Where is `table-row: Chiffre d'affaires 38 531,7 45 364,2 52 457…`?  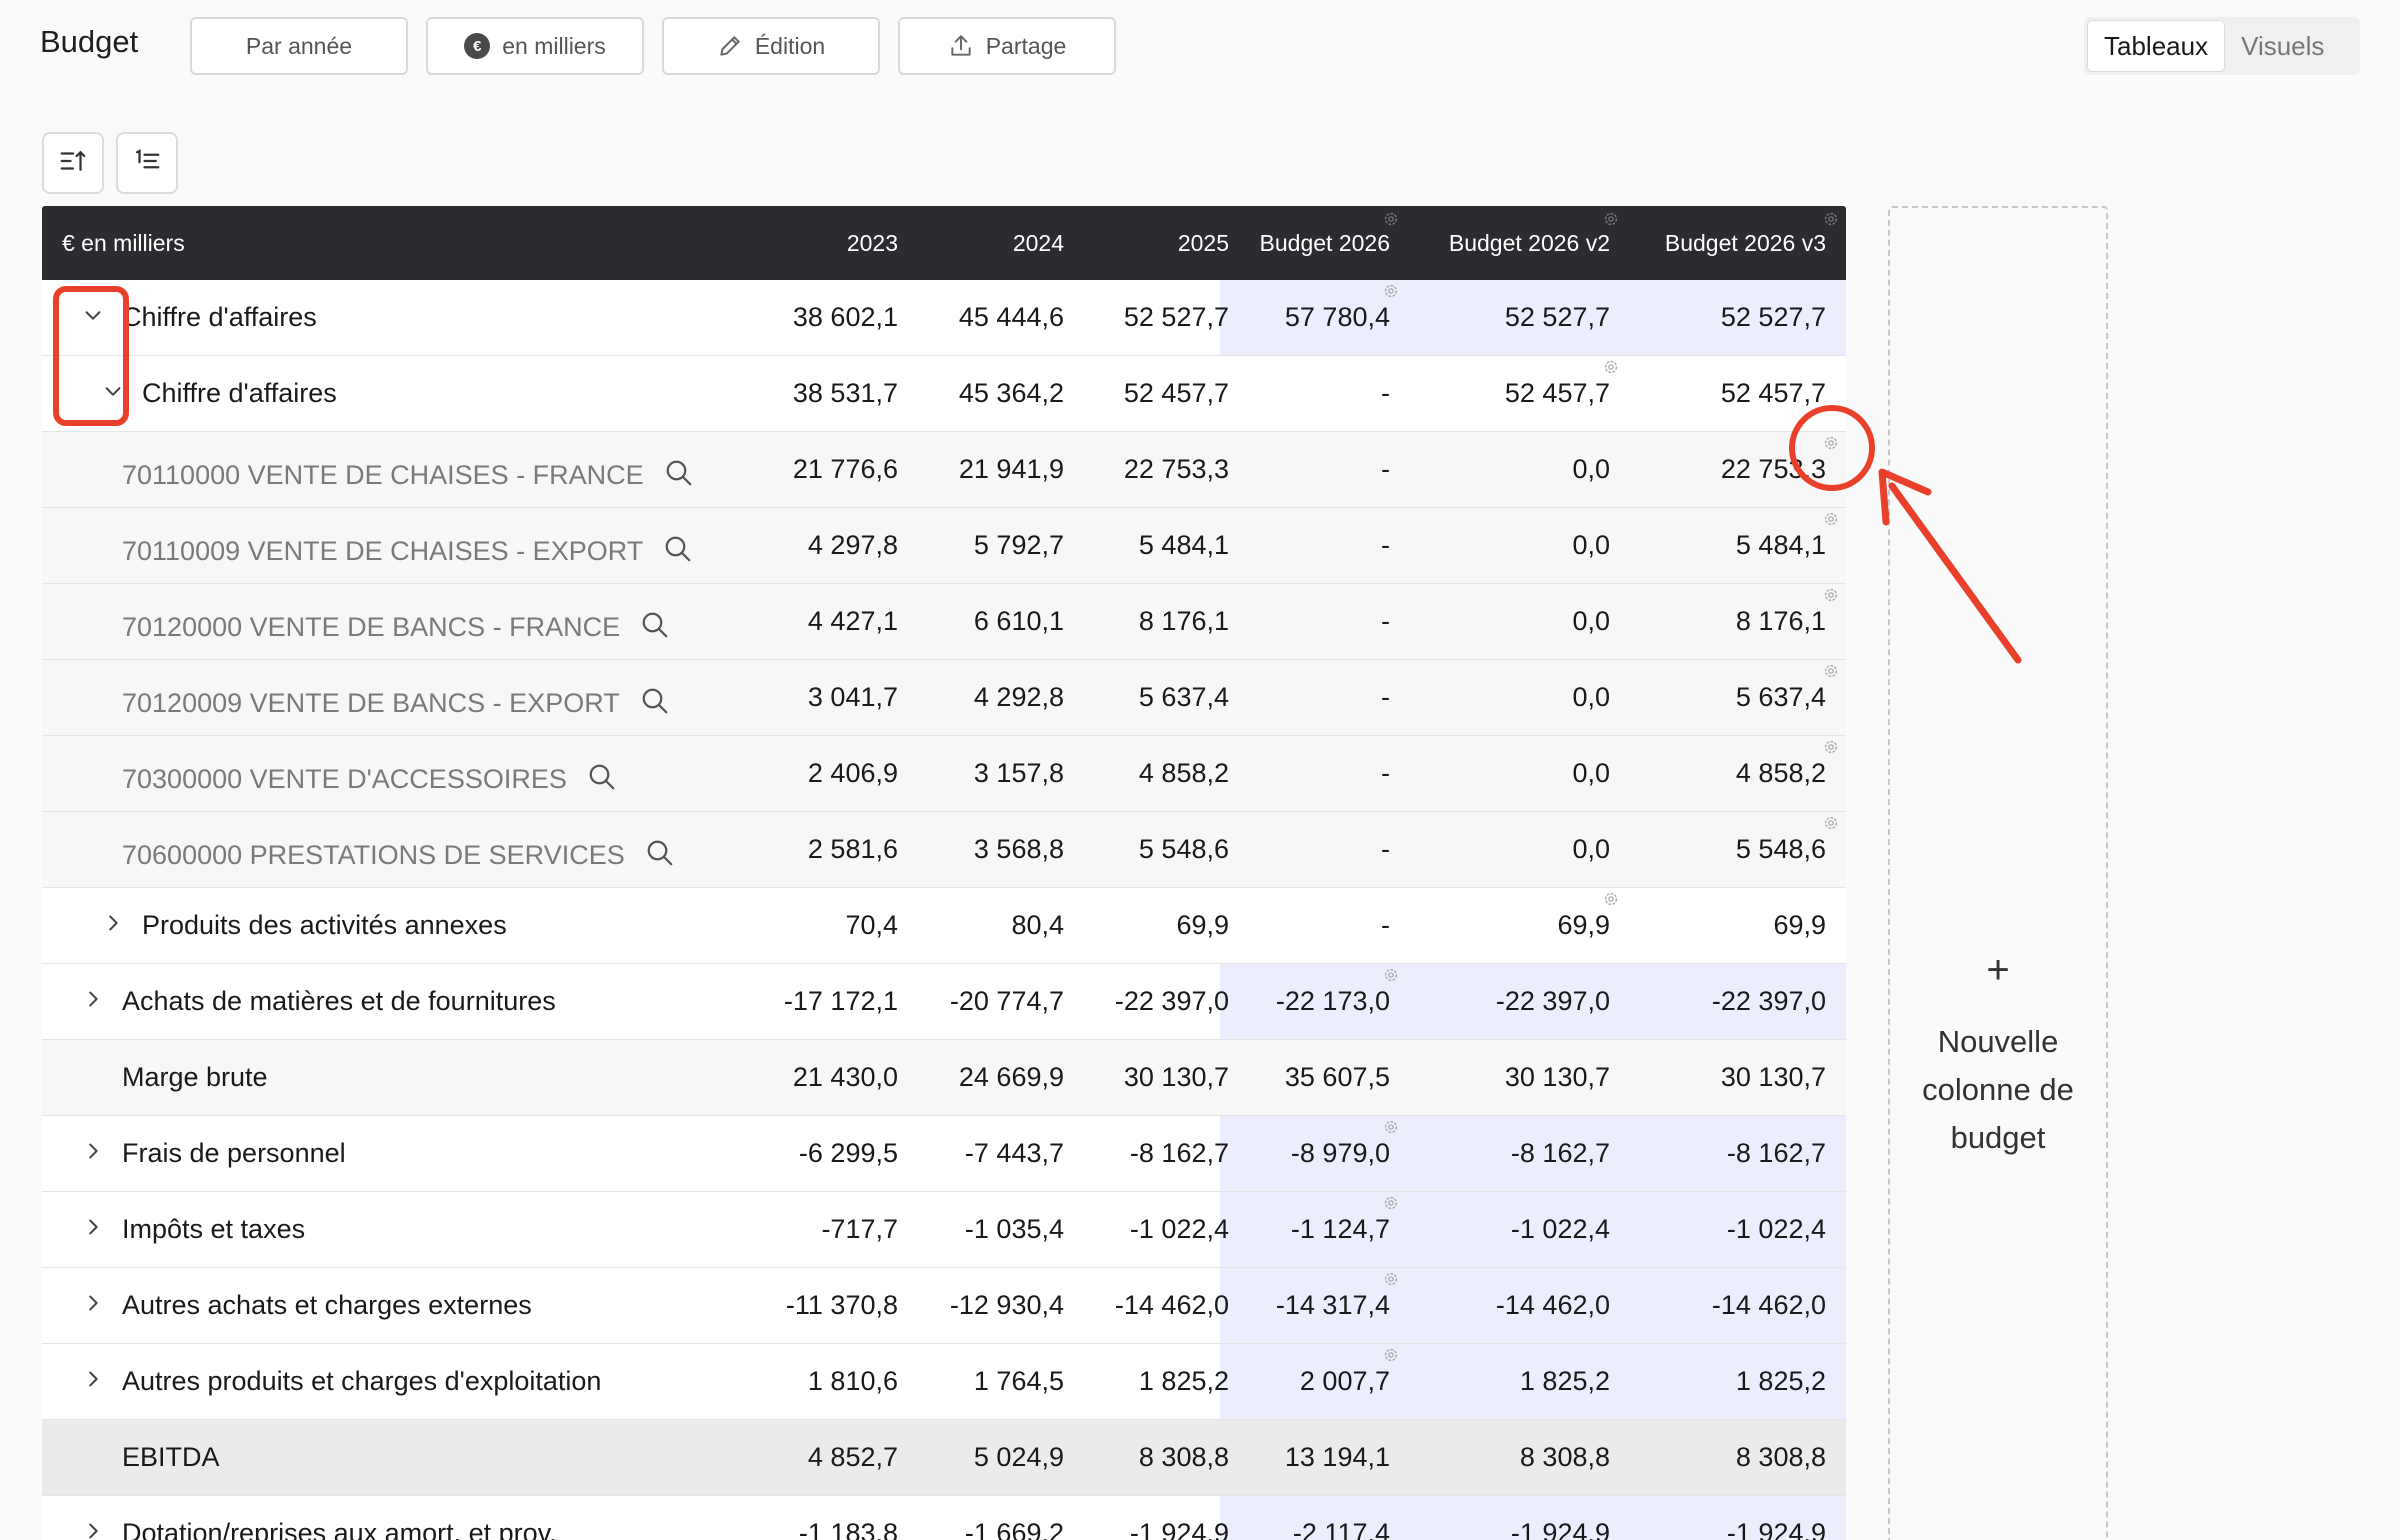 table-row: Chiffre d'affaires 38 531,7 45 364,2 52 457… is located at coordinates (944, 394).